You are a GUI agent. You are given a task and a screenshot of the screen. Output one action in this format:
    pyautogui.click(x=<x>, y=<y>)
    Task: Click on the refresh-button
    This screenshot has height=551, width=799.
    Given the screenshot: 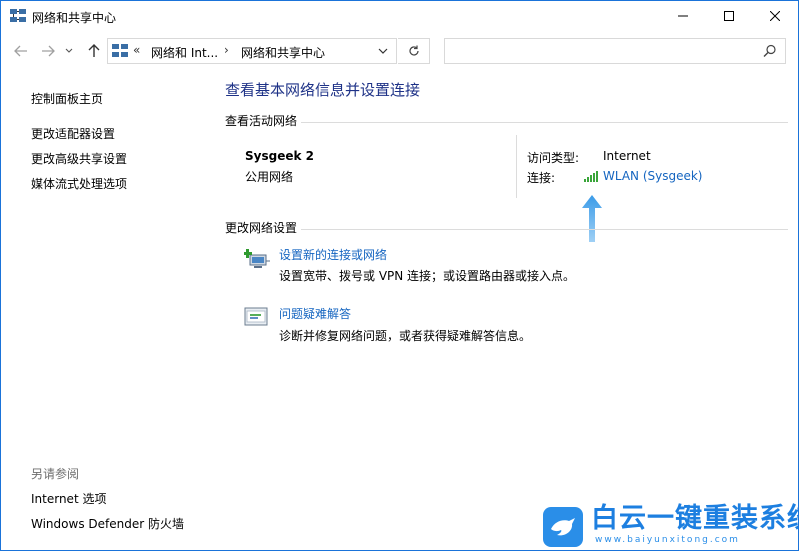 What is the action you would take?
    pyautogui.click(x=414, y=51)
    